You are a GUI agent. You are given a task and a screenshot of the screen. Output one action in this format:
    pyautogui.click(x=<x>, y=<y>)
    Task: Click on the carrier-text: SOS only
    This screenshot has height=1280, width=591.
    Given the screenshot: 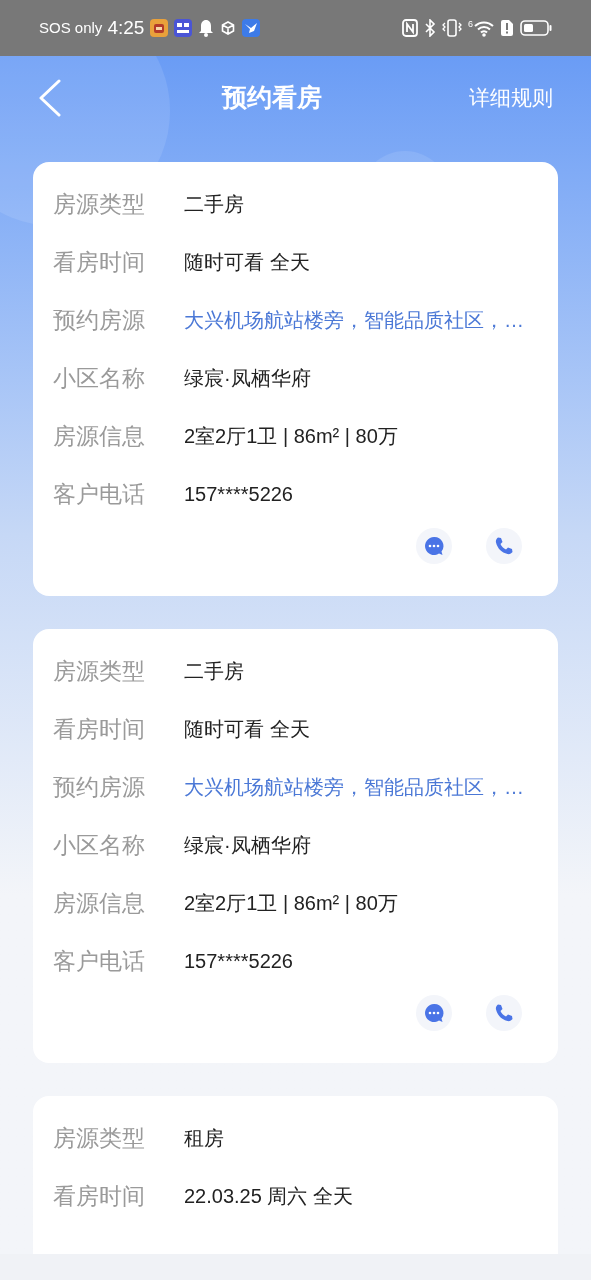 What is the action you would take?
    pyautogui.click(x=71, y=27)
    